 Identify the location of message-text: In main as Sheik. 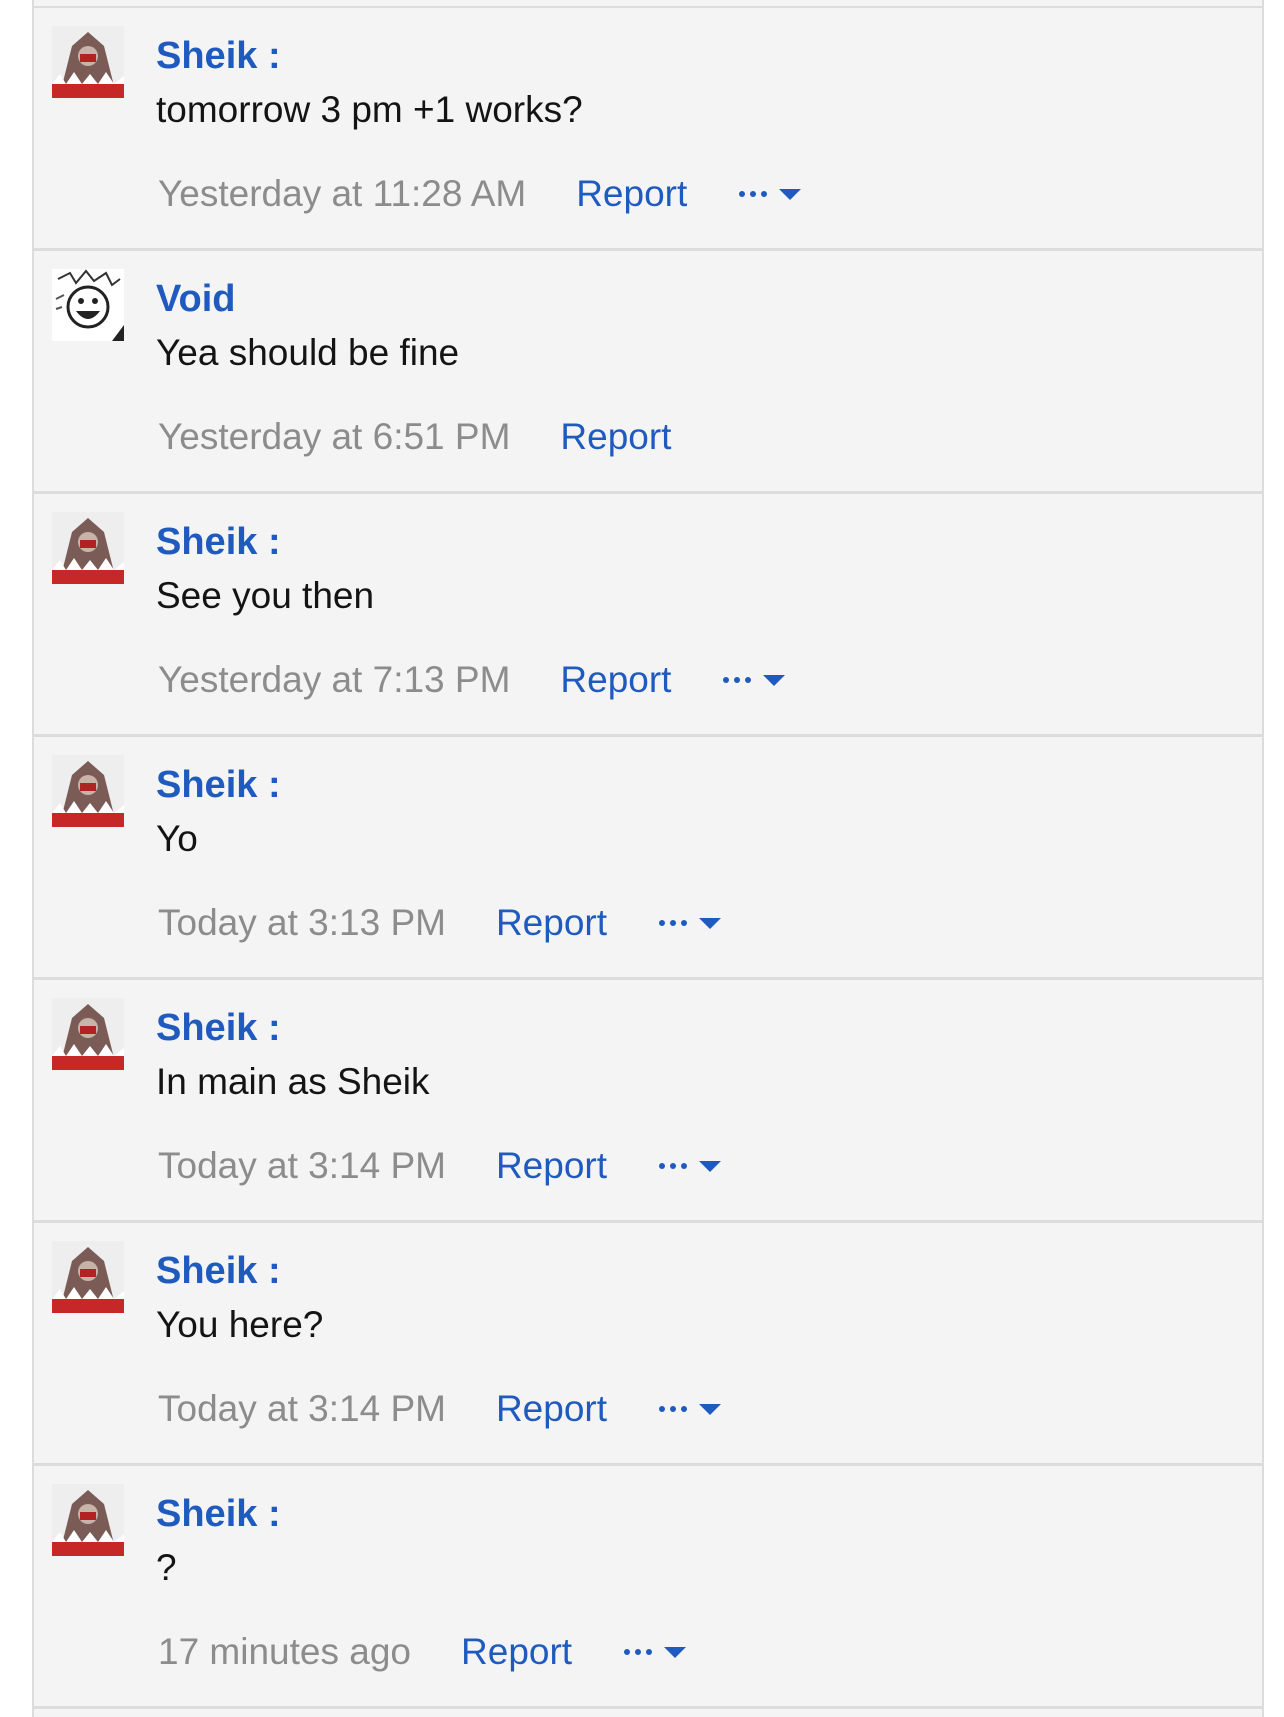
(293, 1081).